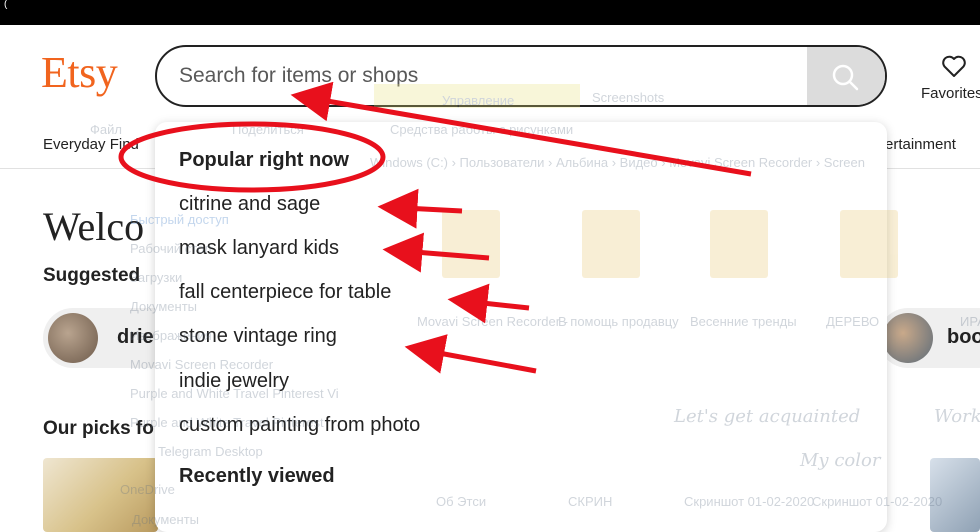 The width and height of the screenshot is (980, 532). I want to click on suggestion-item: fall centerpiece for table, so click(285, 292).